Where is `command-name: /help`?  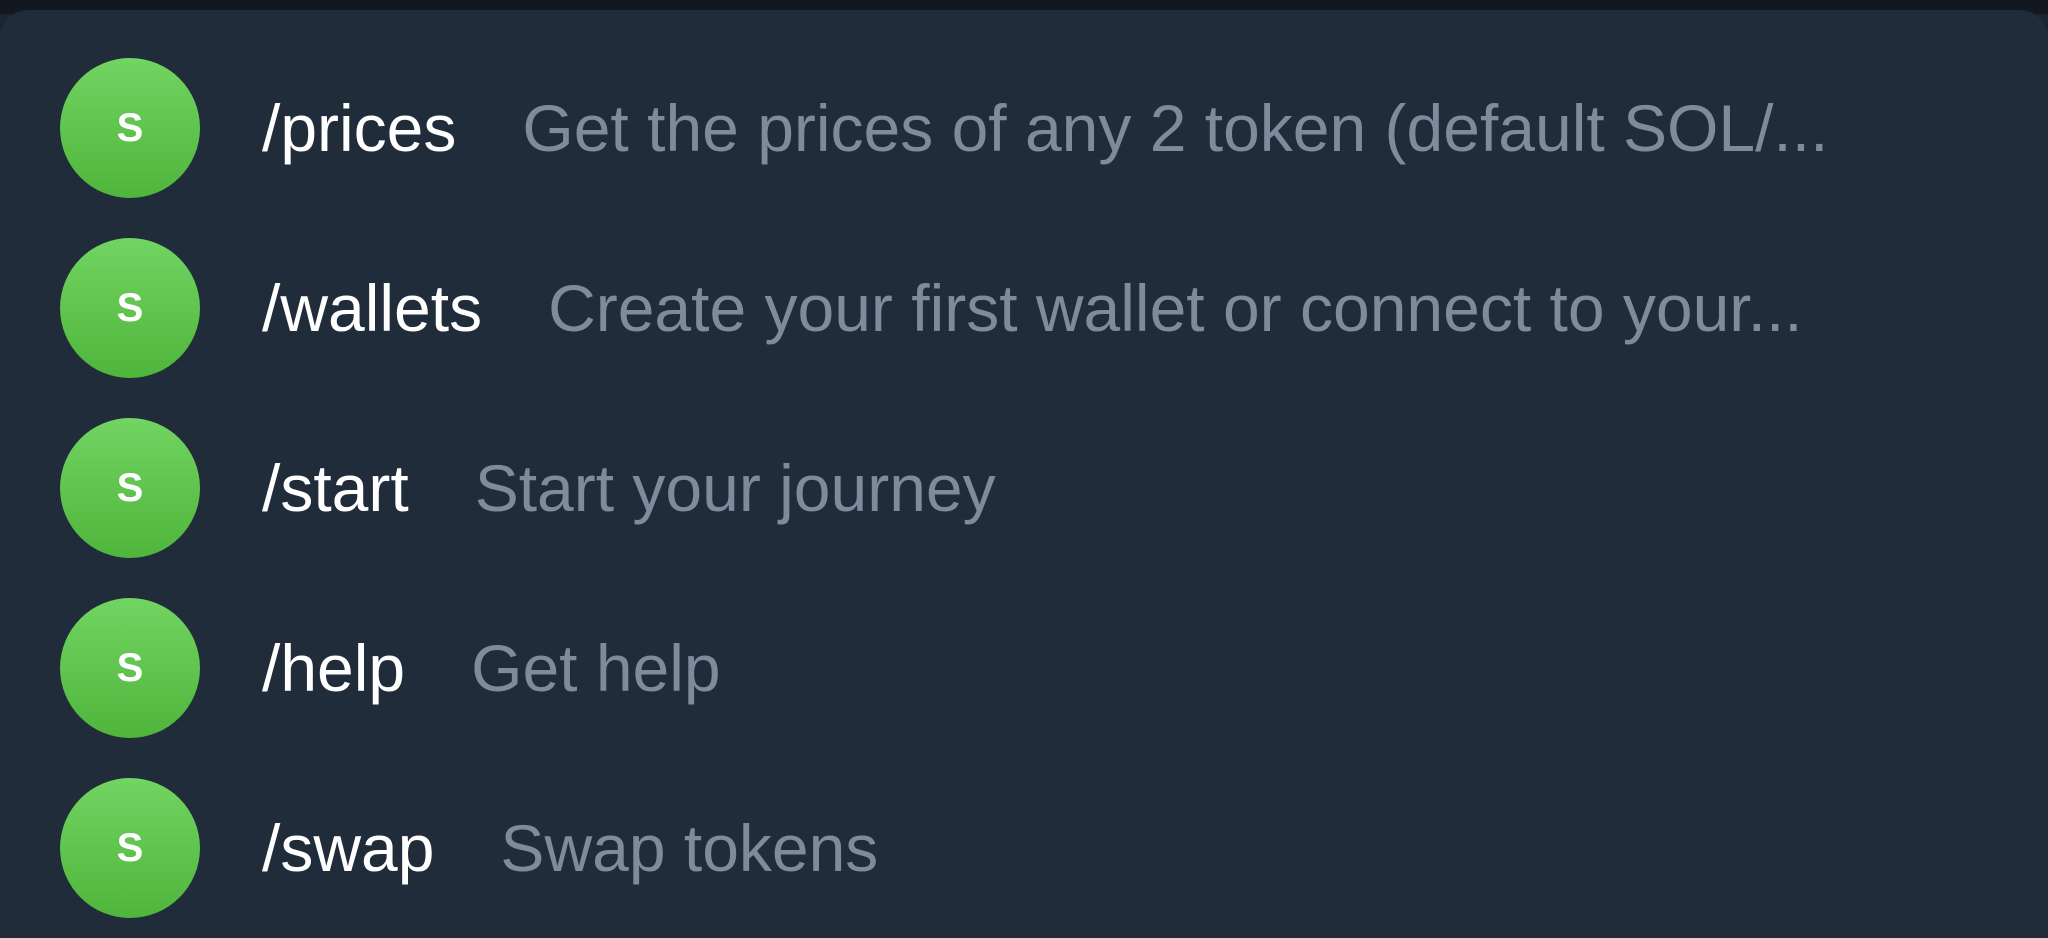
command-name: /help is located at coordinates (334, 668).